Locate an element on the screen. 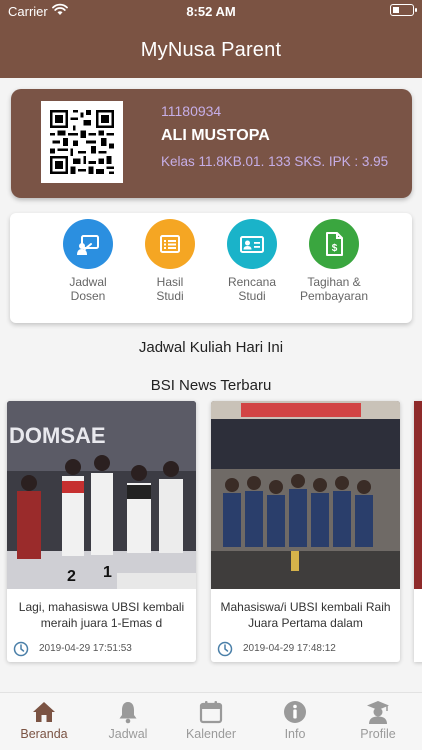 Image resolution: width=422 pixels, height=750 pixels. menu-label: Rencana Studi is located at coordinates (252, 289).